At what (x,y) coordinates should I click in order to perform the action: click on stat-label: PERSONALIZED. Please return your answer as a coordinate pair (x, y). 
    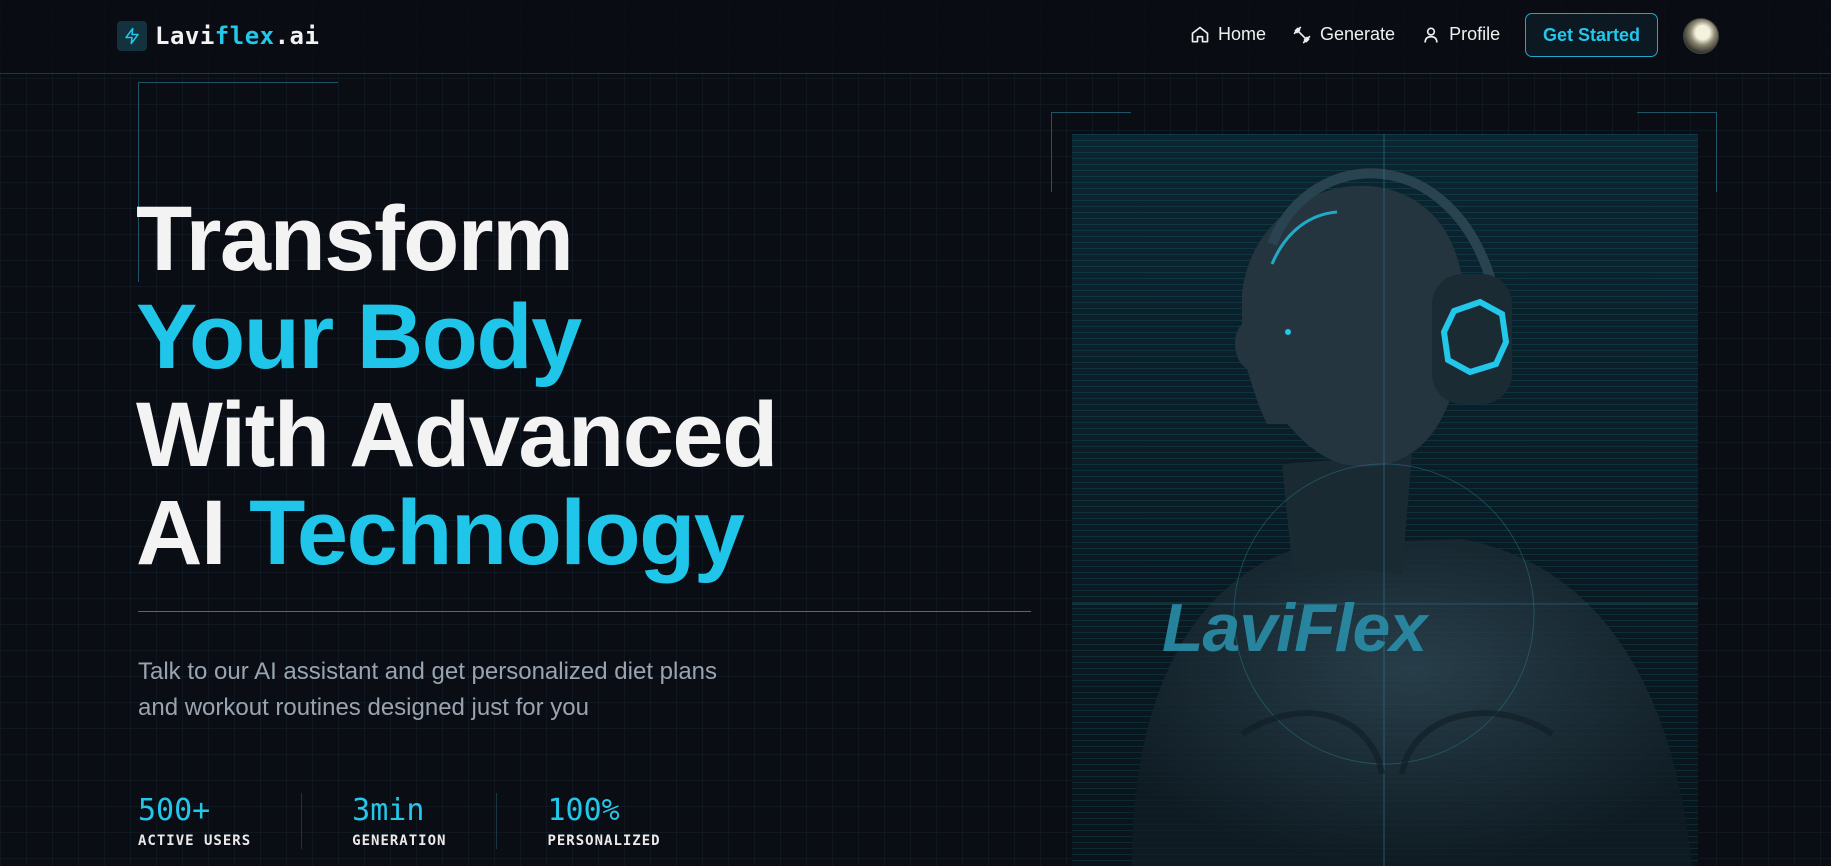
    Looking at the image, I should click on (604, 841).